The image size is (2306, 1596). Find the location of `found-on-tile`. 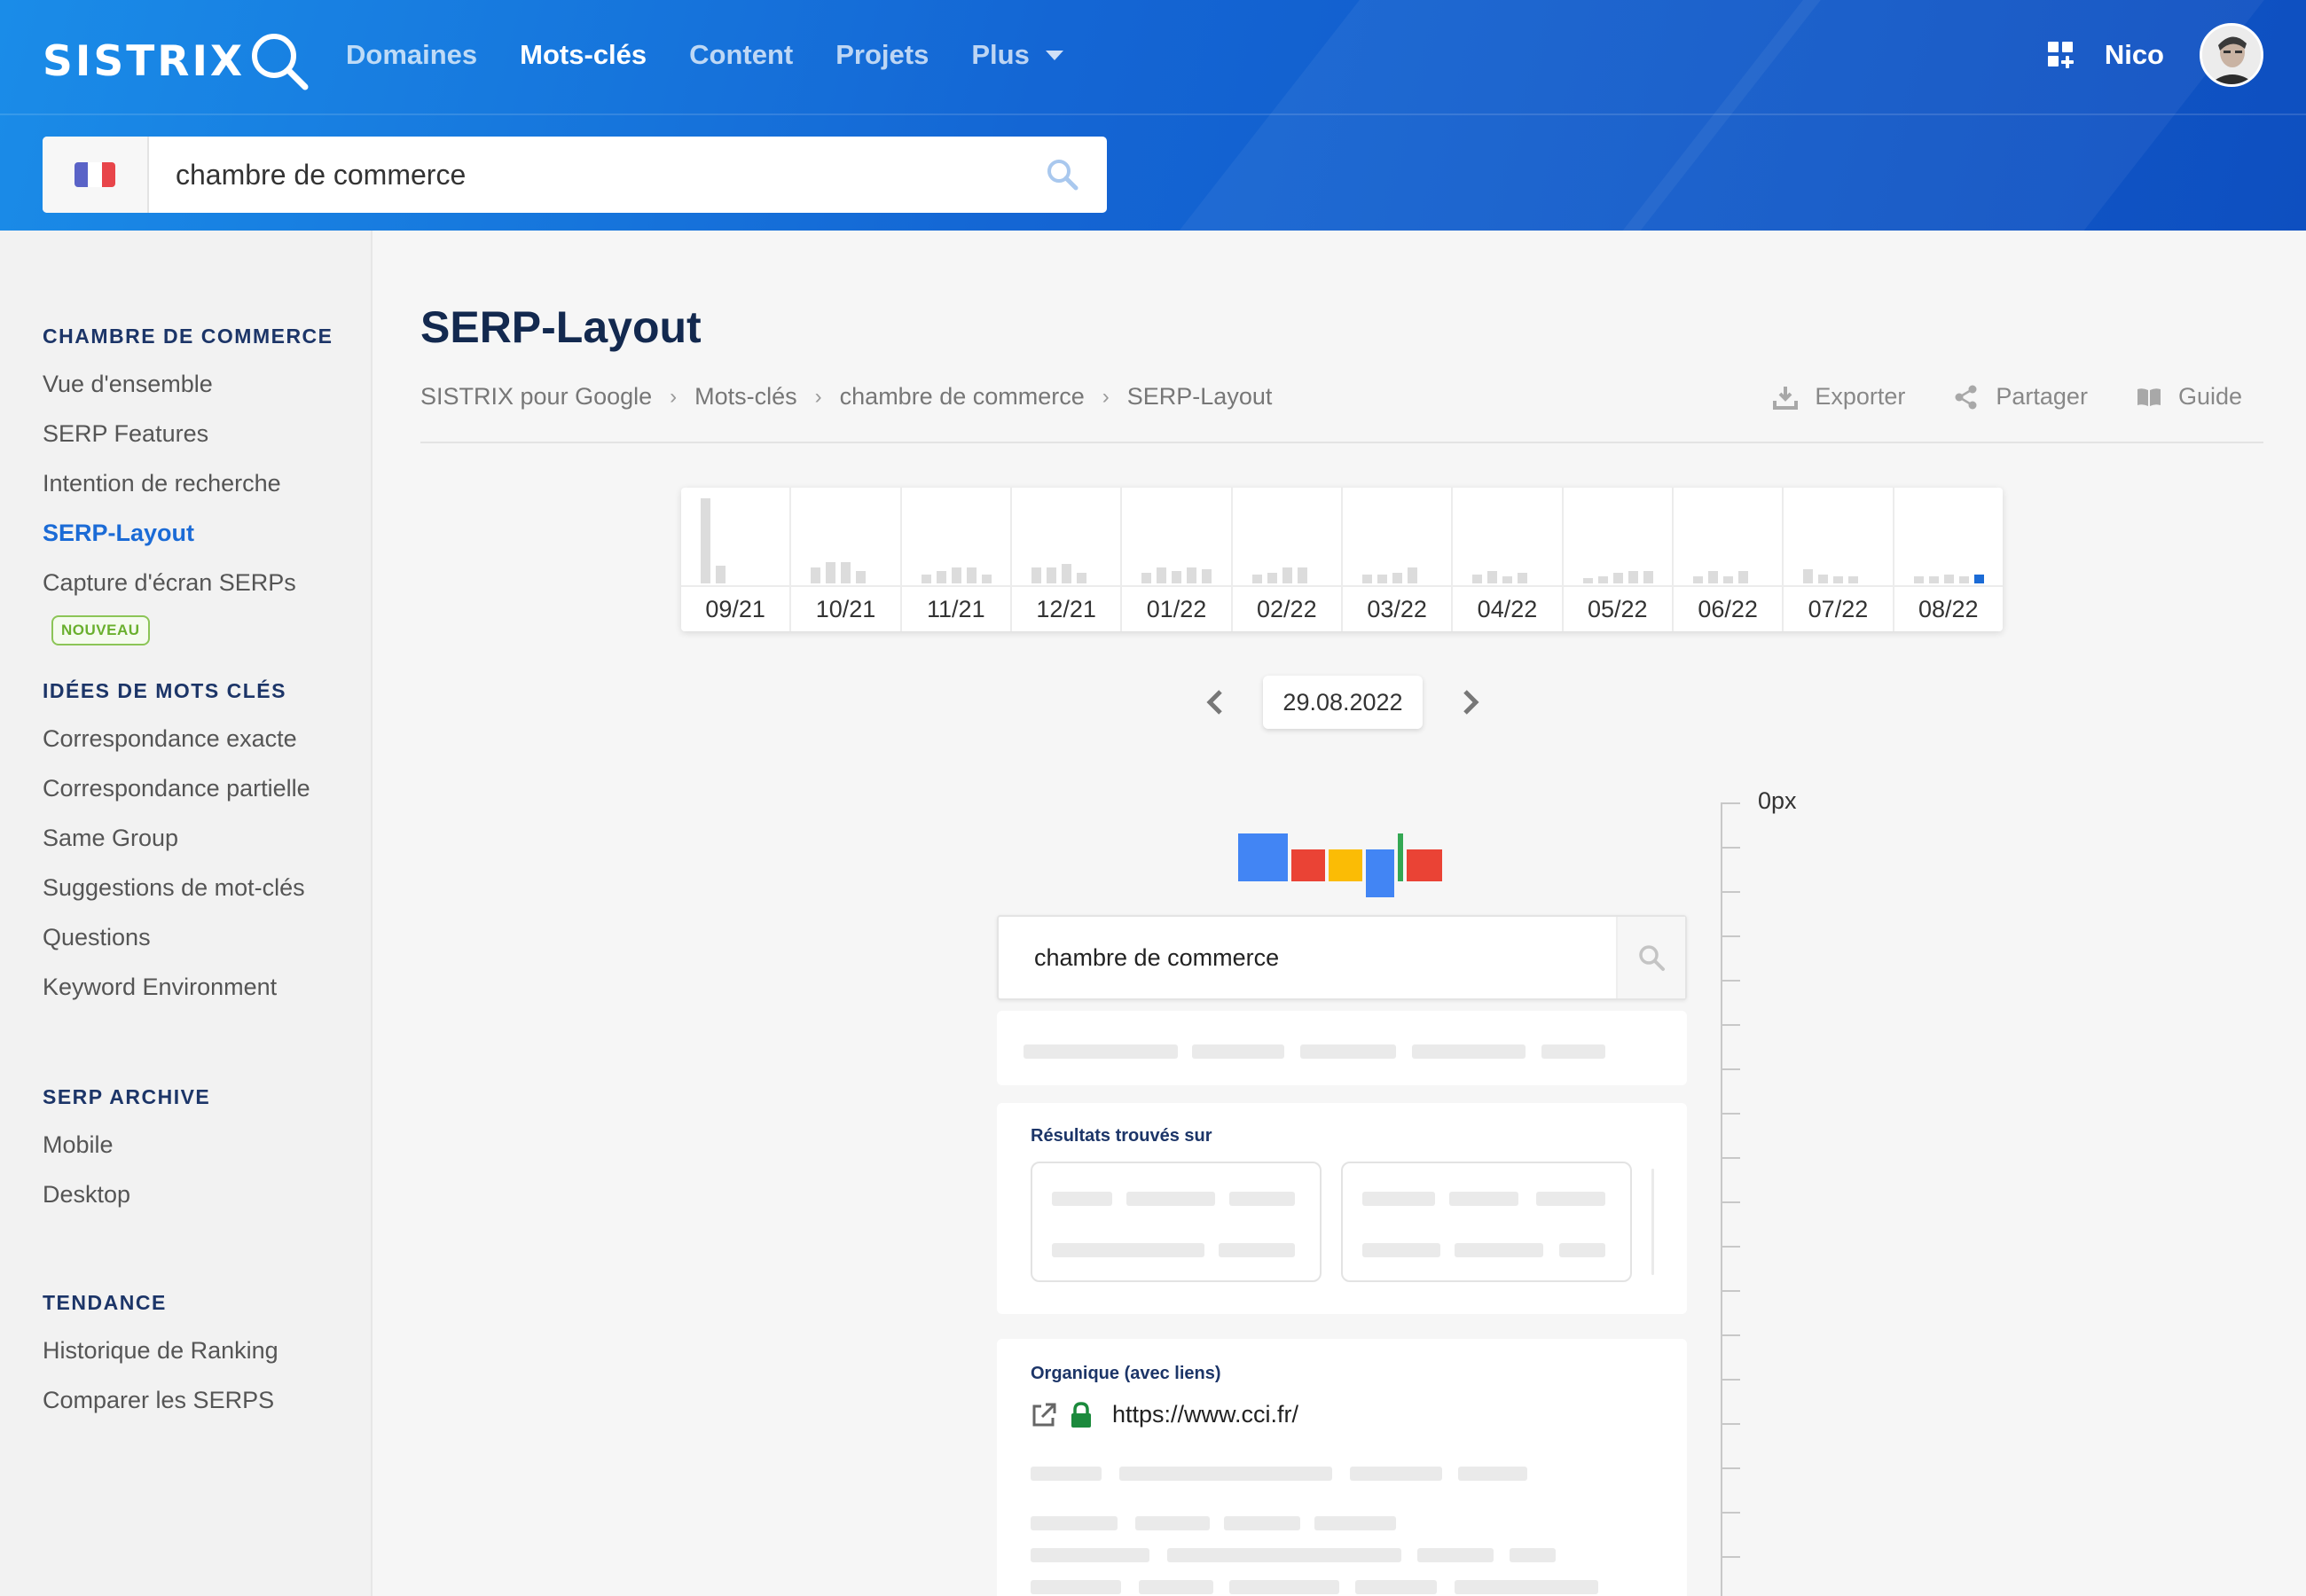

found-on-tile is located at coordinates (1486, 1222).